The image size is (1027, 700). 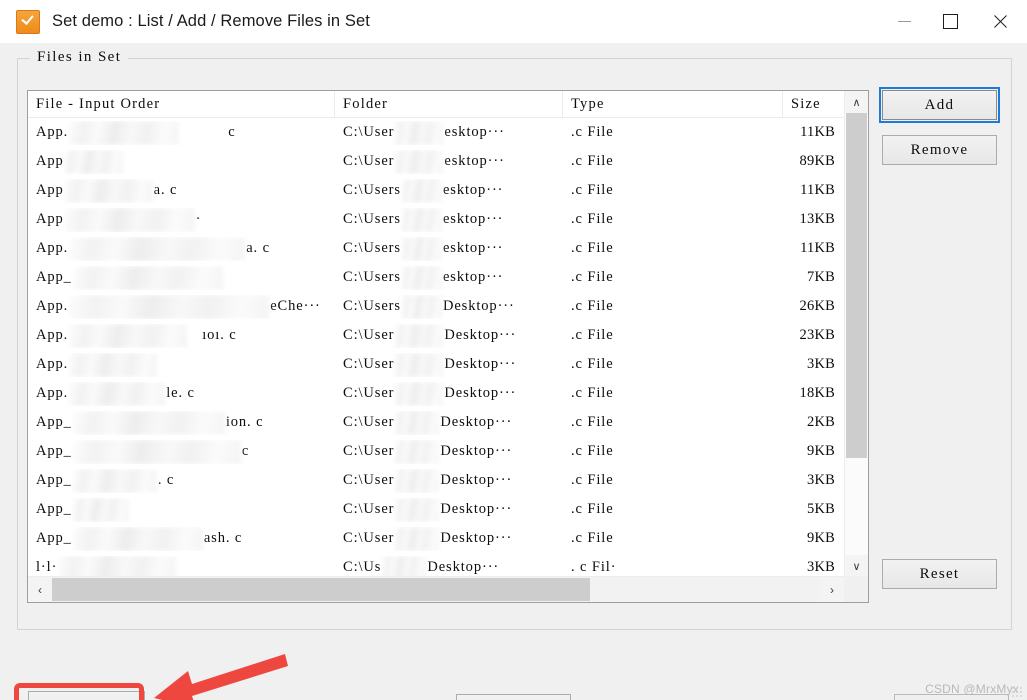 What do you see at coordinates (594, 567) in the screenshot?
I see `cell-type: . c Fil·` at bounding box center [594, 567].